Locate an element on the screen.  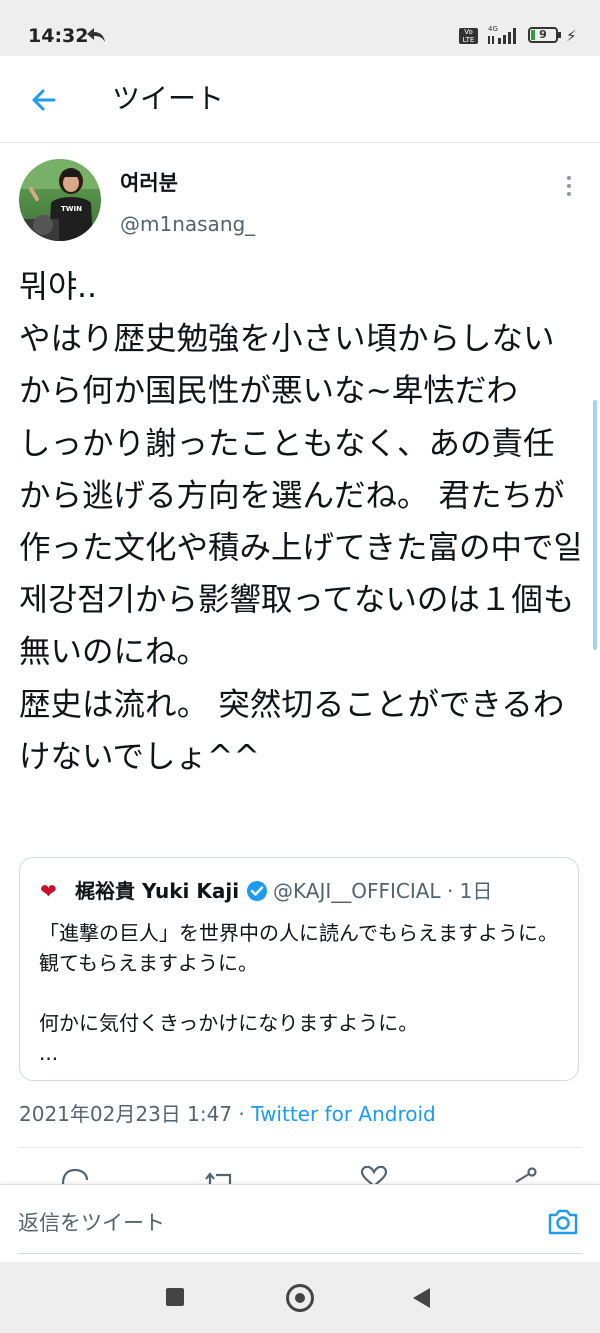
reply-bar: 返信をツイート is located at coordinates (300, 1221).